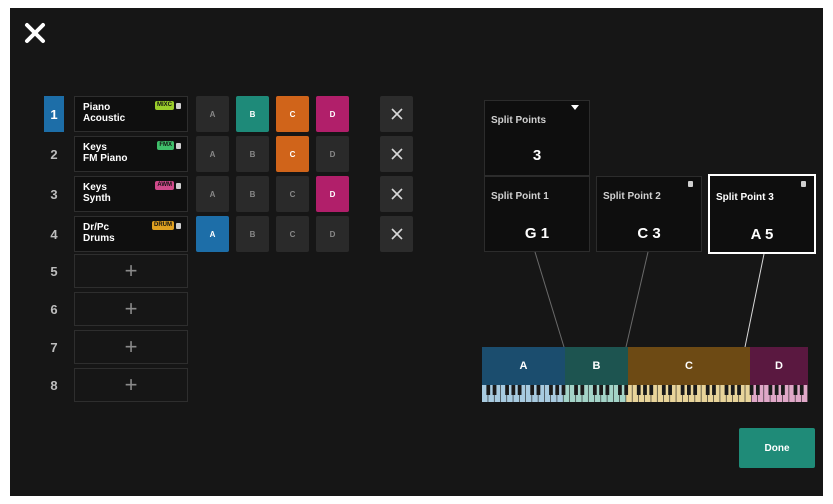 The image size is (833, 504). I want to click on keyboard-keys, so click(645, 393).